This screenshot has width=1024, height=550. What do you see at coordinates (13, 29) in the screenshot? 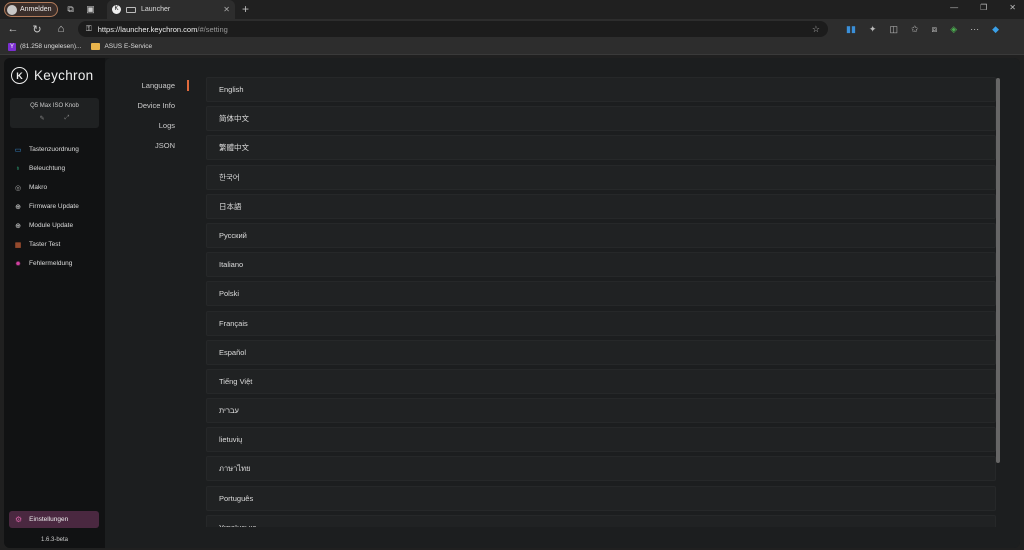
I see `back-icon: ←` at bounding box center [13, 29].